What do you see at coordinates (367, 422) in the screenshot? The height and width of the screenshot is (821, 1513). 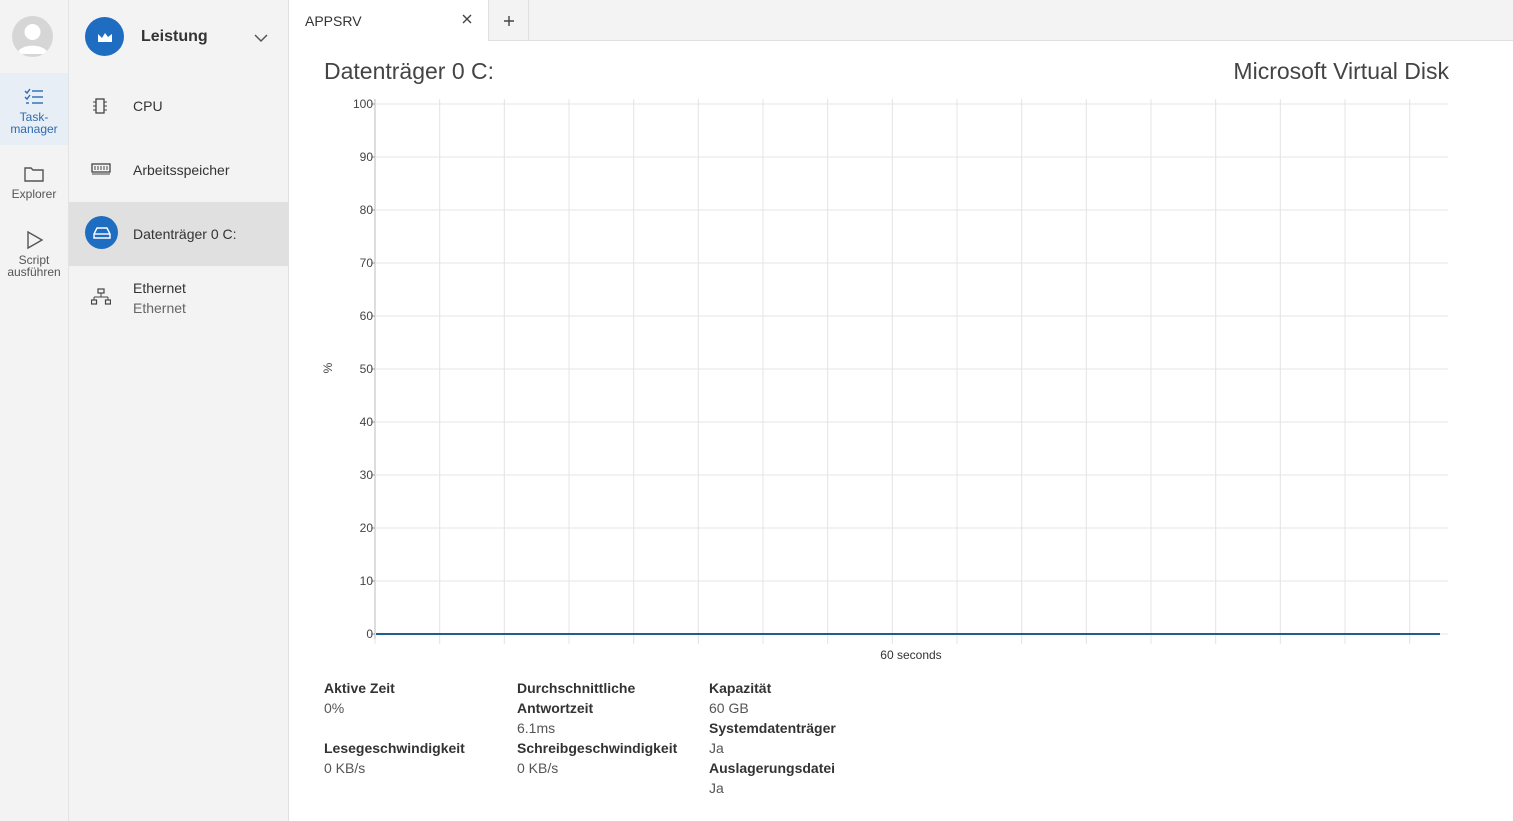 I see `y-tick-label: 40` at bounding box center [367, 422].